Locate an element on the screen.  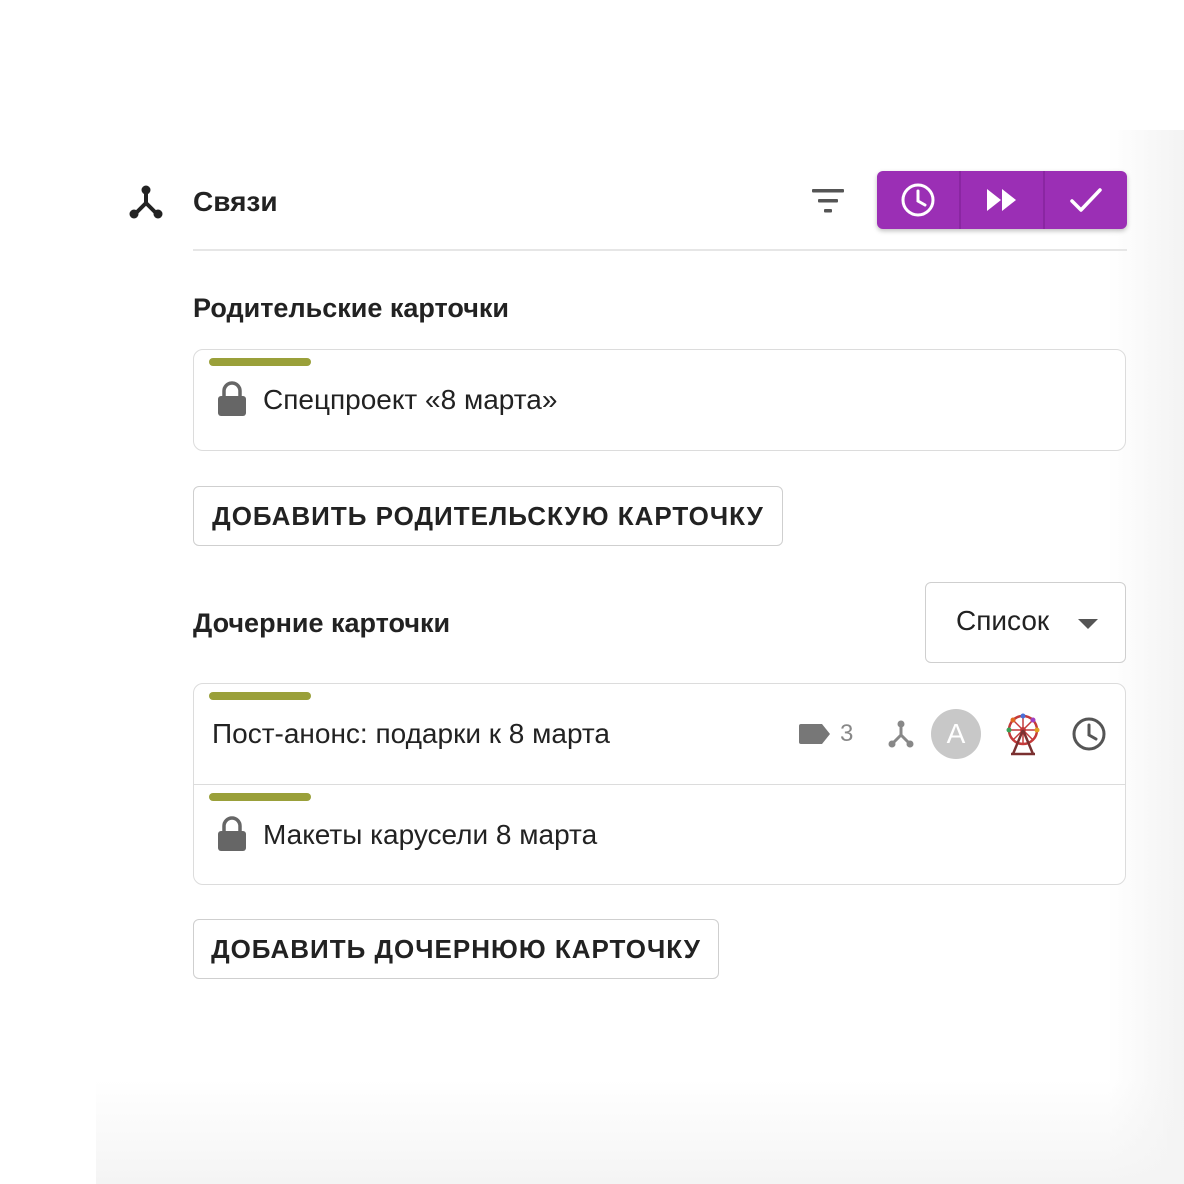
card-title: Пост-анонс: подарки к 8 марта is located at coordinates (411, 733).